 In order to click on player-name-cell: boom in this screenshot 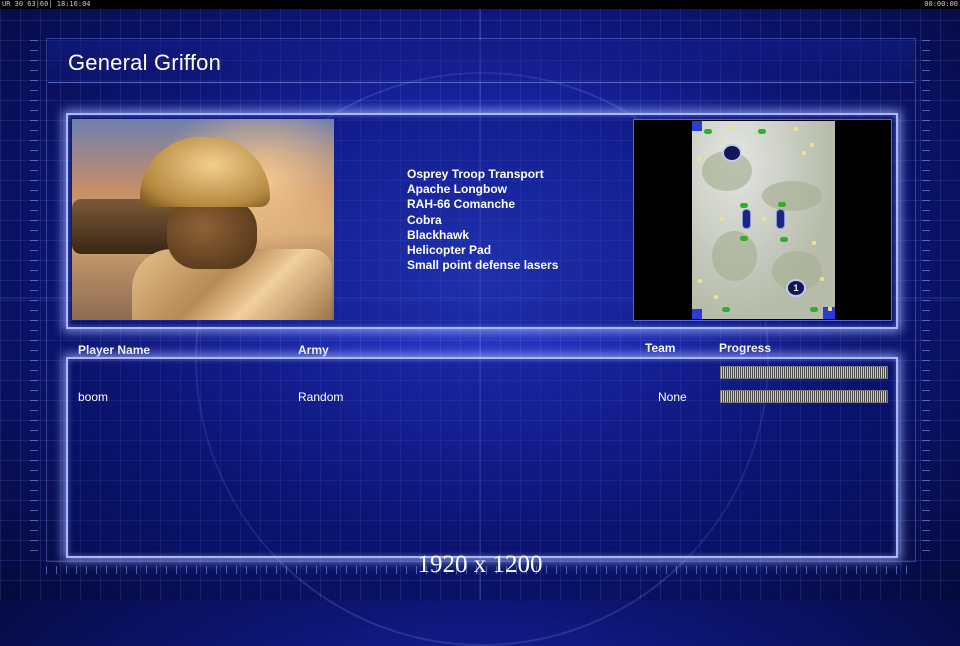, I will do `click(93, 397)`.